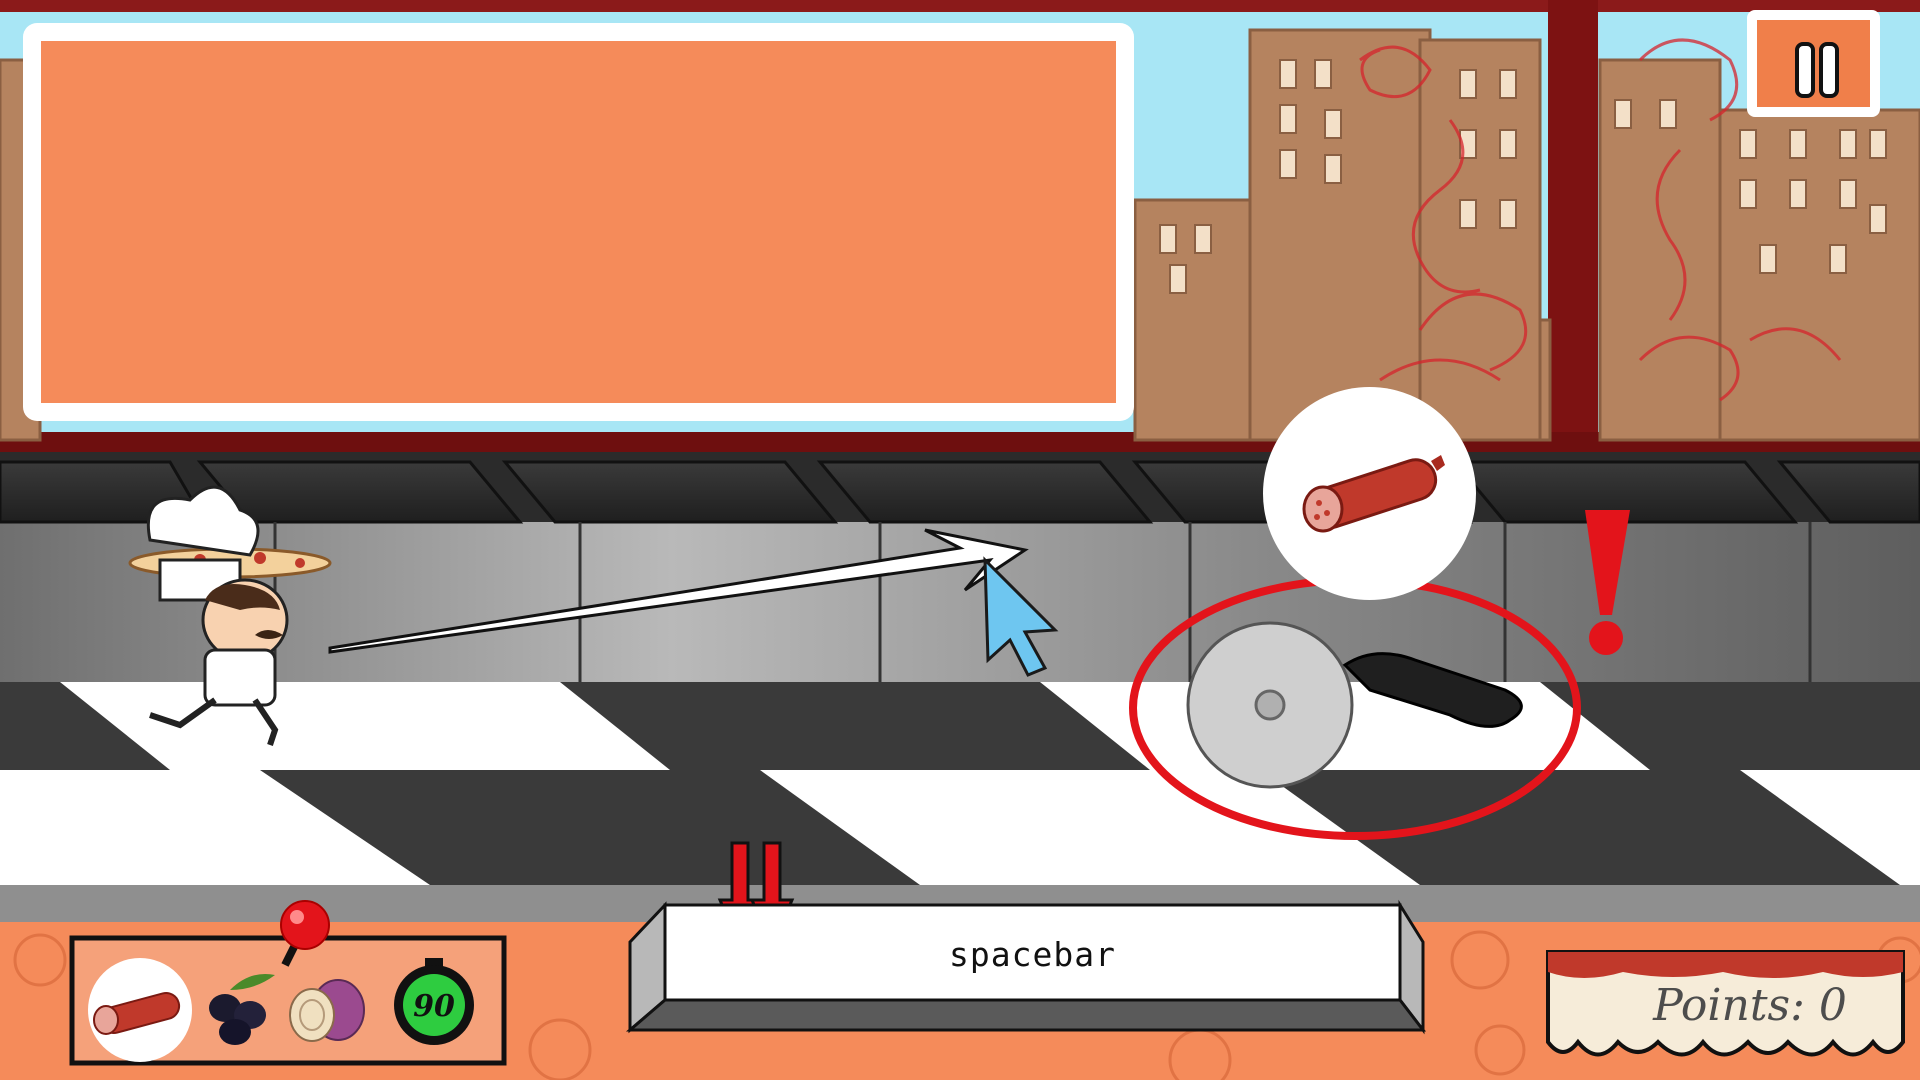  I want to click on key-prompt-label: spacebar, so click(1032, 954).